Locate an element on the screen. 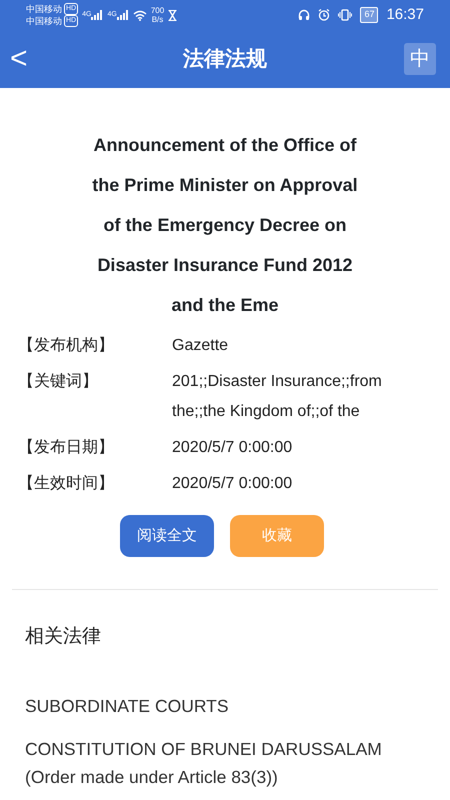 Image resolution: width=450 pixels, height=800 pixels. document-title-line: Announcement of the Office of is located at coordinates (225, 145).